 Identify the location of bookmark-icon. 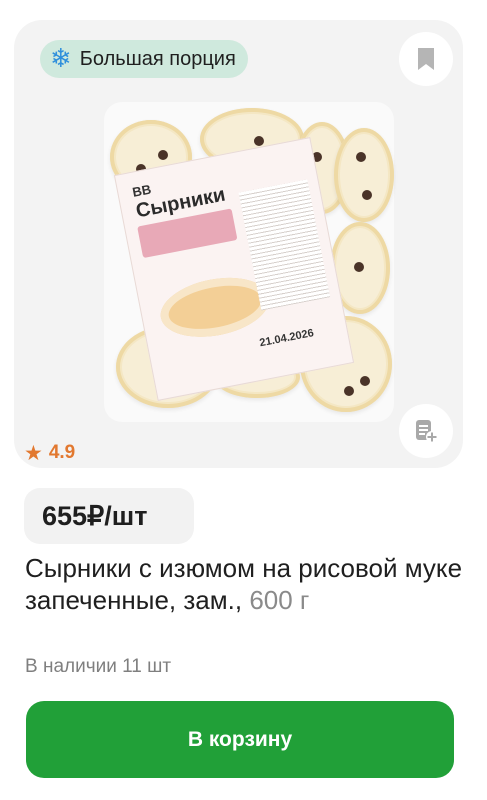
(426, 59).